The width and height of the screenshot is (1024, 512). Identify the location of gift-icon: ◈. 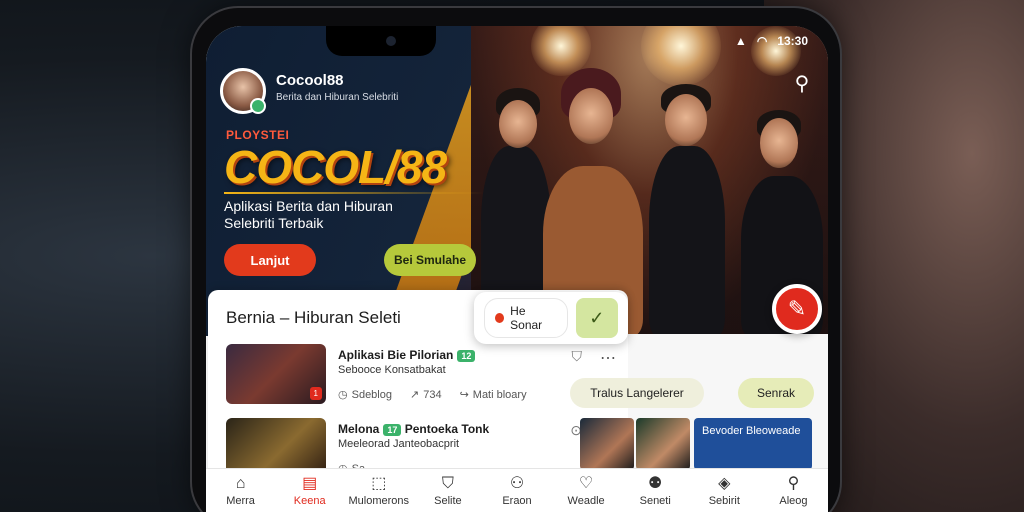
(724, 483).